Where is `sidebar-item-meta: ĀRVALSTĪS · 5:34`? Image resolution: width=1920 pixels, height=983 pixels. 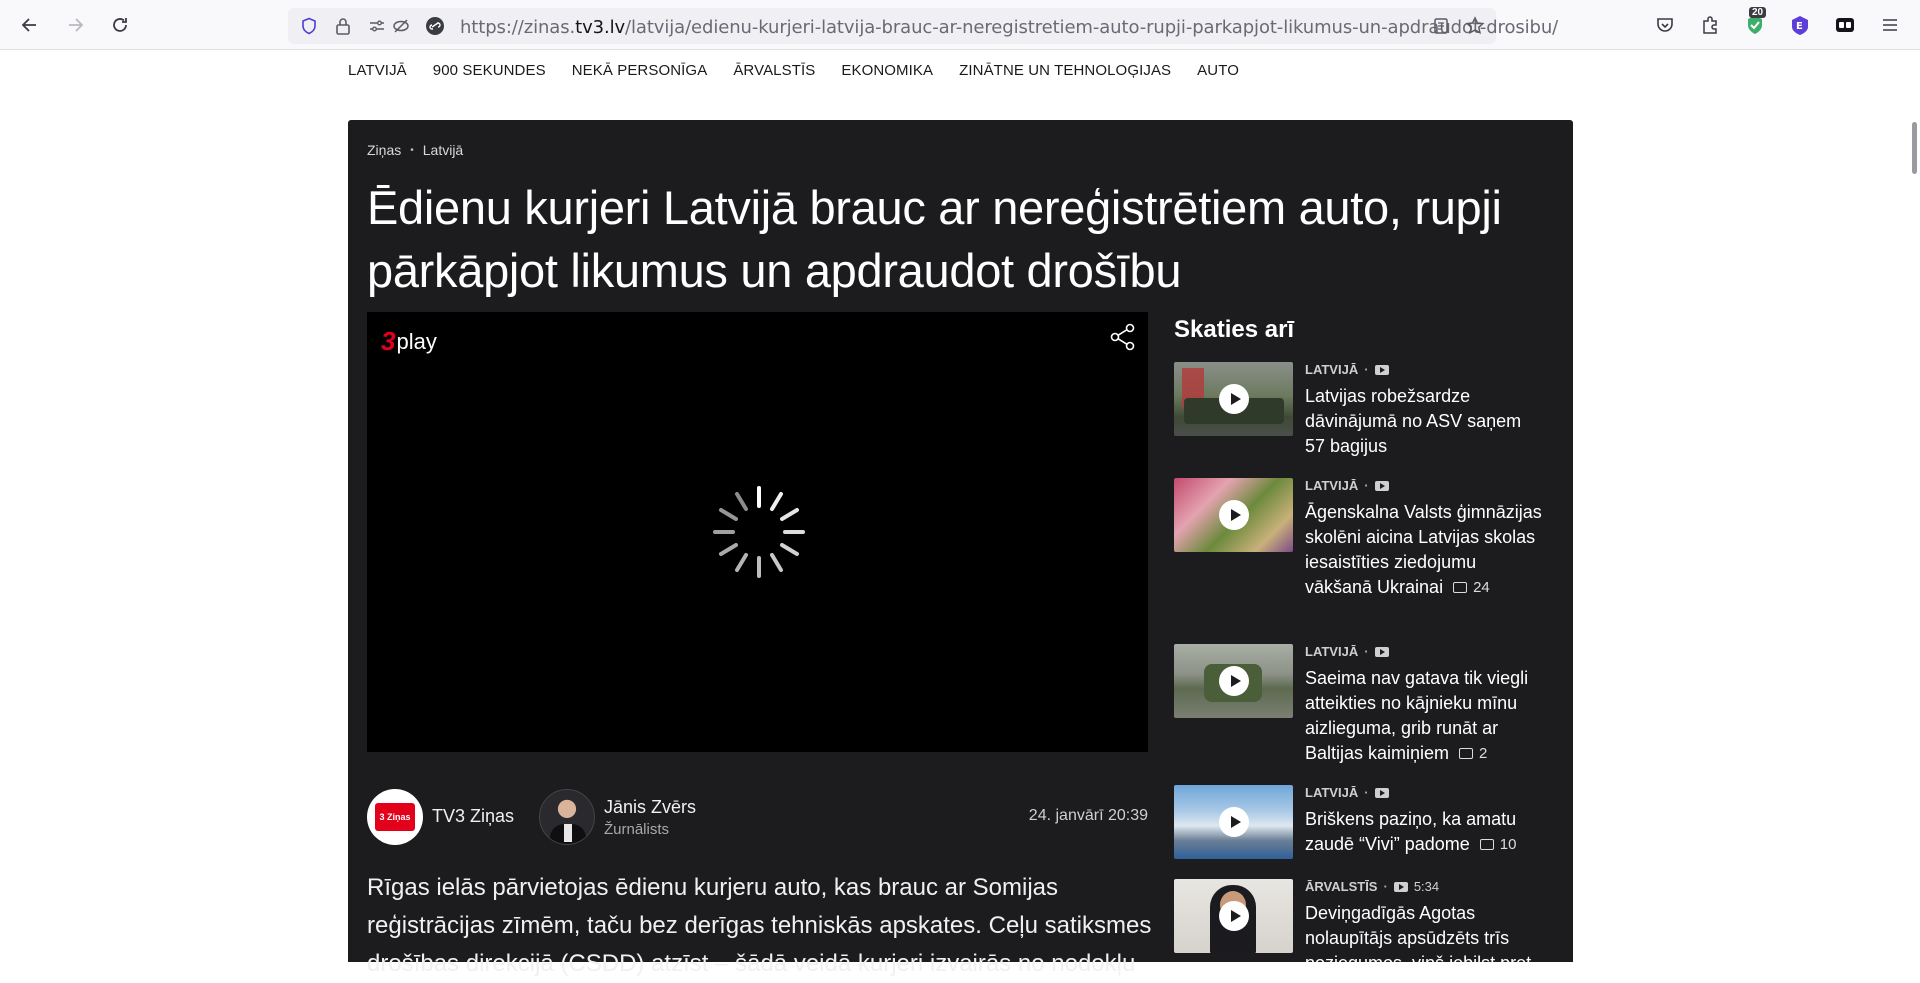 sidebar-item-meta: ĀRVALSTĪS · 5:34 is located at coordinates (1372, 886).